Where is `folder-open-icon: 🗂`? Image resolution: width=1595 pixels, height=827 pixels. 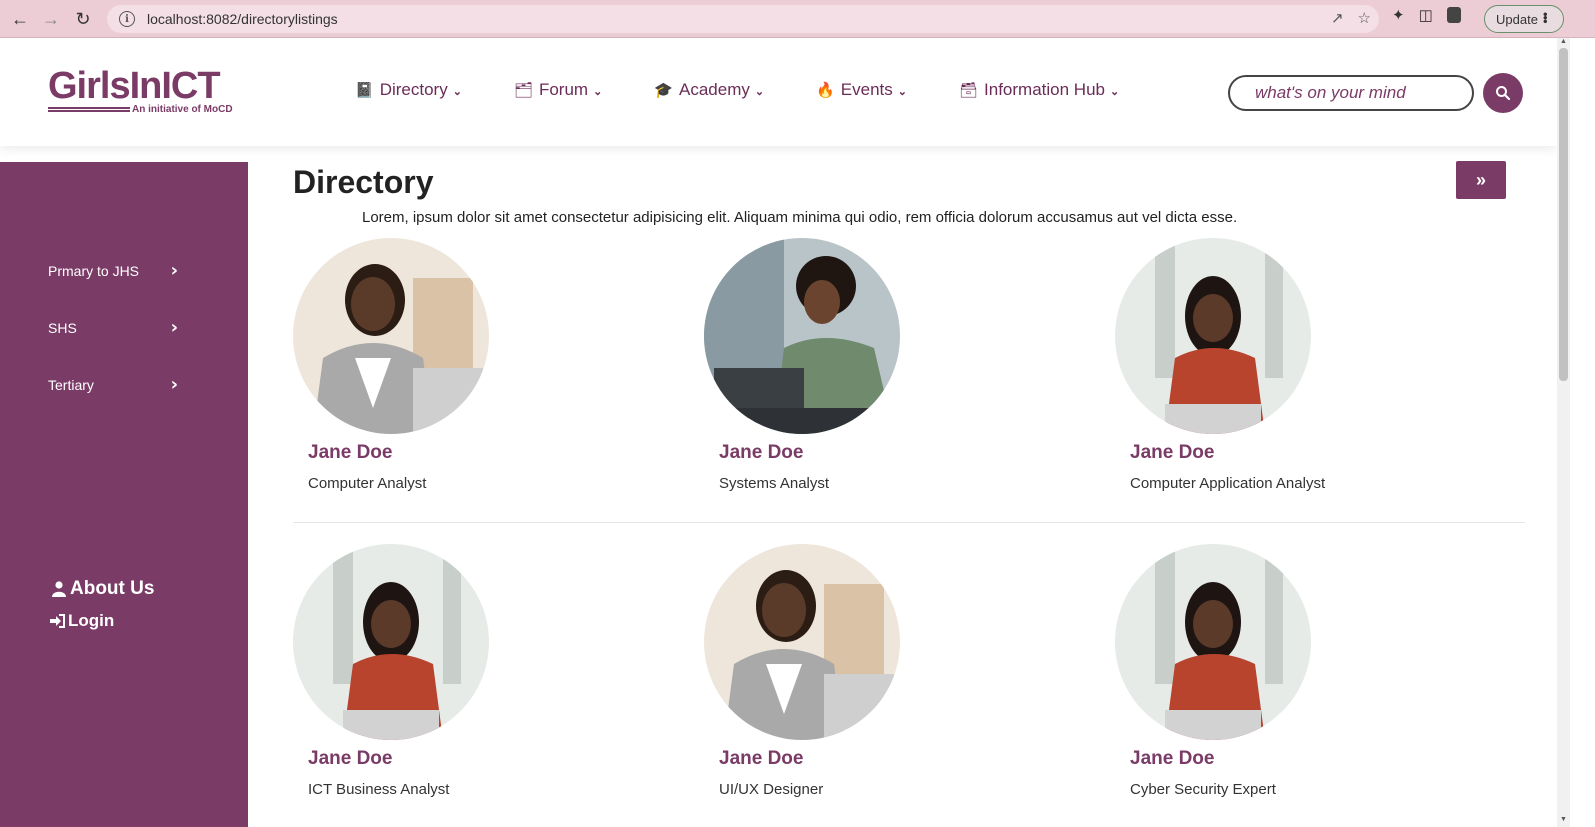
folder-open-icon: 🗂 is located at coordinates (523, 90).